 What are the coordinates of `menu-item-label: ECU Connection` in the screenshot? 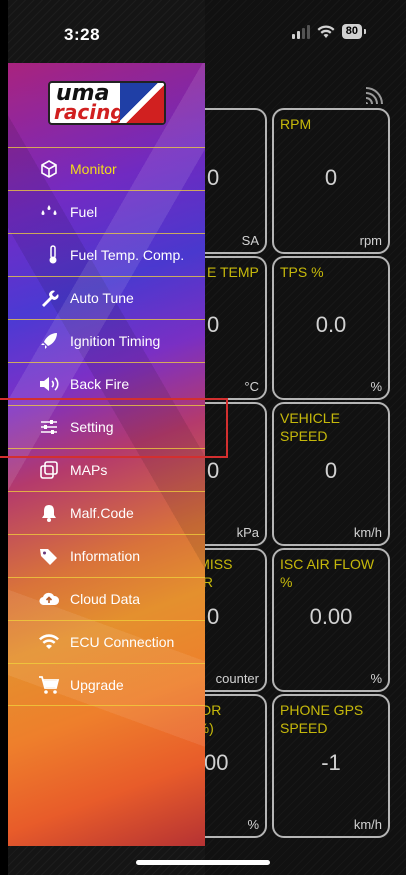 It's located at (122, 642).